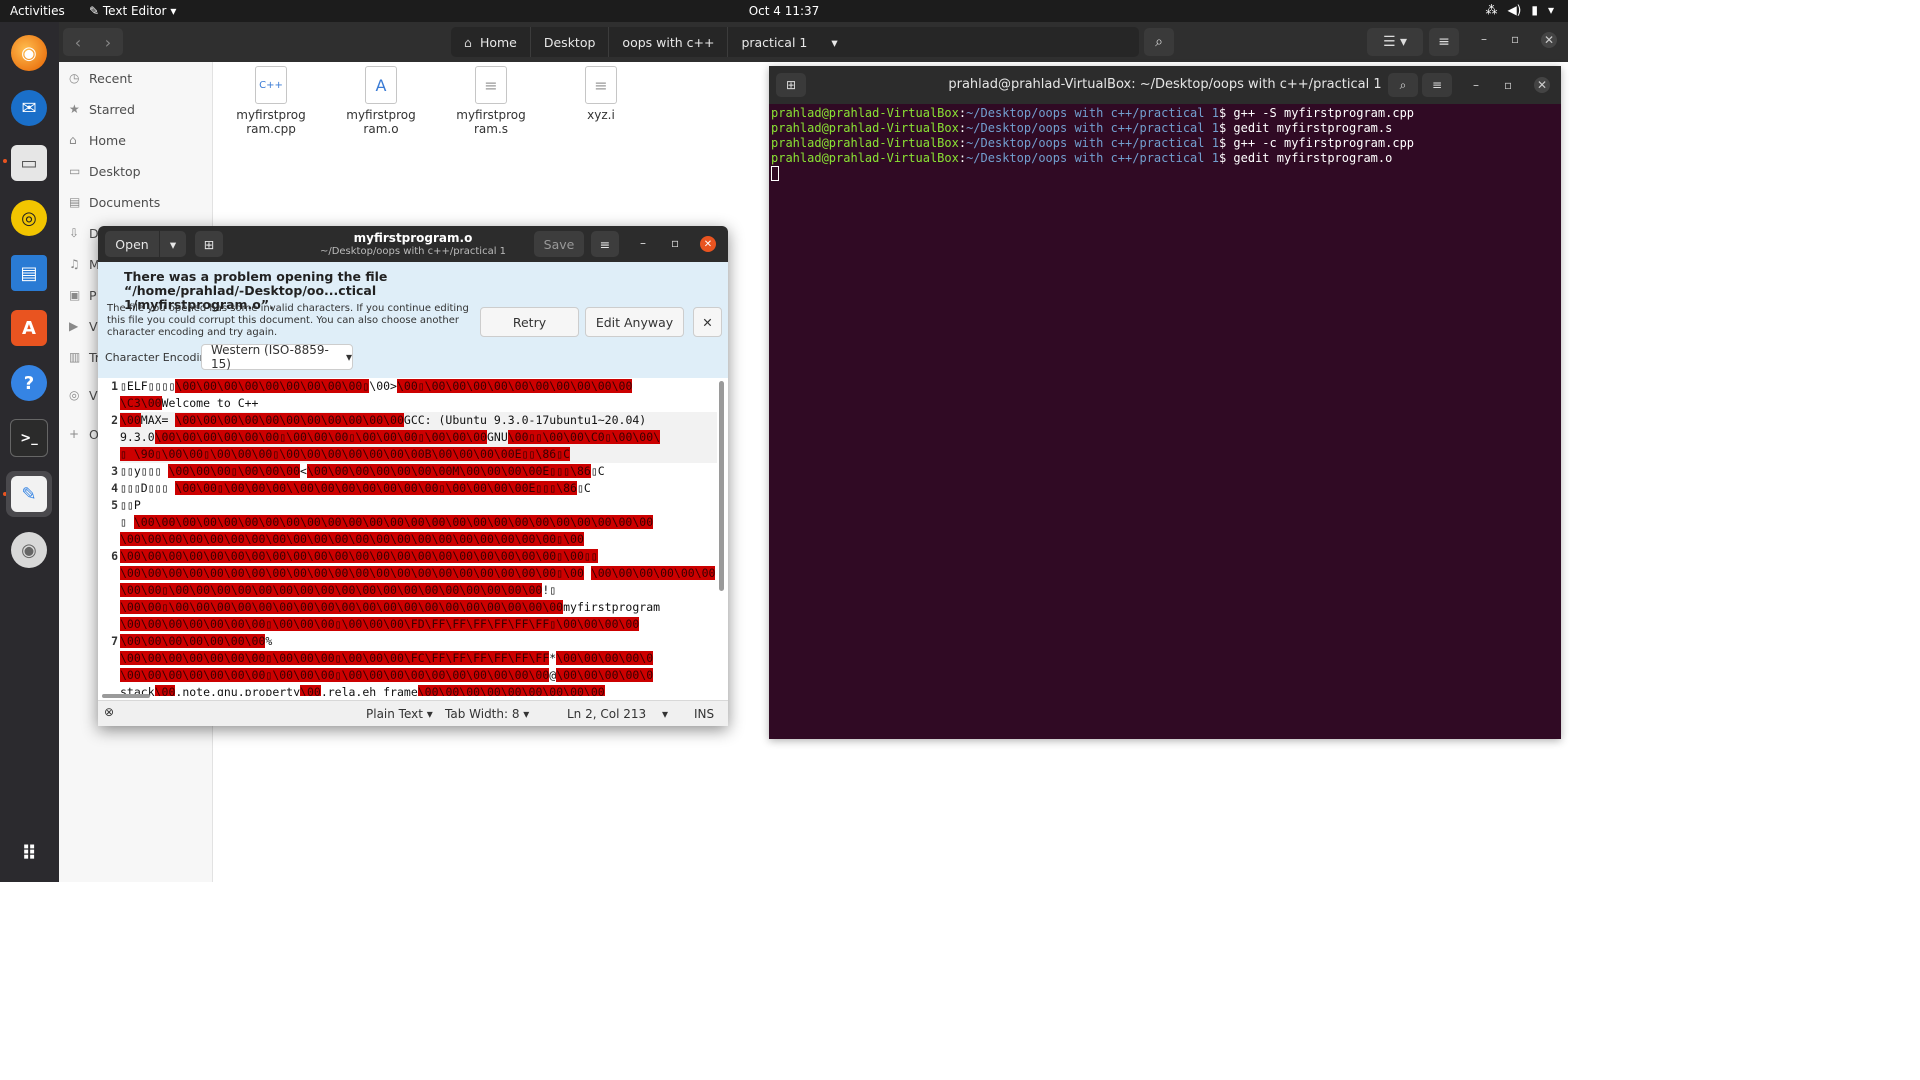 This screenshot has height=1080, width=1920. Describe the element at coordinates (634, 322) in the screenshot. I see `edit-anyway-button: Edit Anyway` at that location.